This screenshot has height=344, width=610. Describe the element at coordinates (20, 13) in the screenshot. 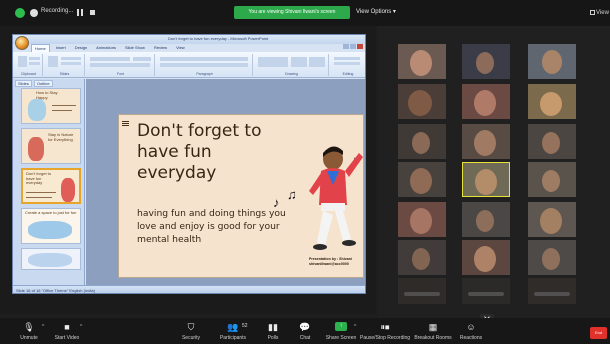

I see `security-shield-icon` at that location.